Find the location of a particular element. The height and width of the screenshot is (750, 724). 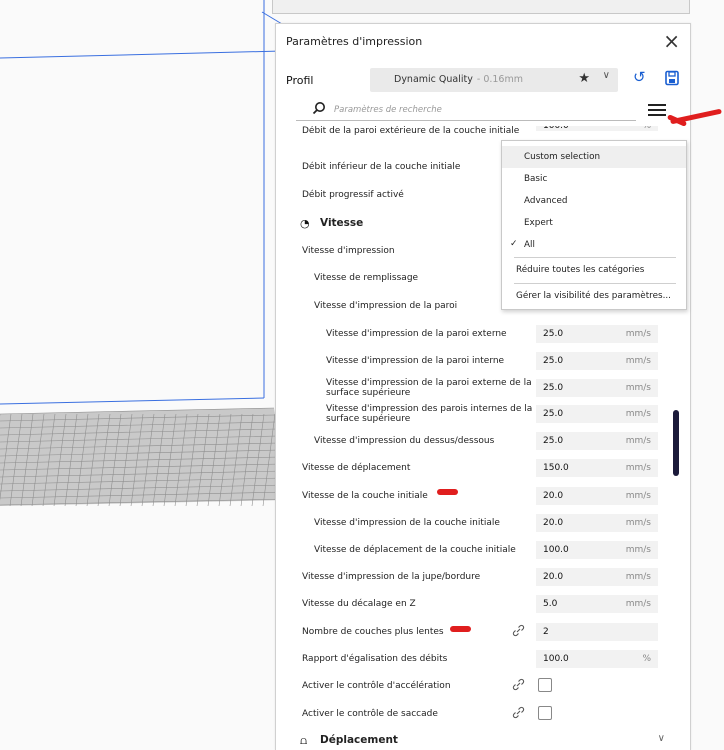

red-annotation-mark is located at coordinates (460, 629).